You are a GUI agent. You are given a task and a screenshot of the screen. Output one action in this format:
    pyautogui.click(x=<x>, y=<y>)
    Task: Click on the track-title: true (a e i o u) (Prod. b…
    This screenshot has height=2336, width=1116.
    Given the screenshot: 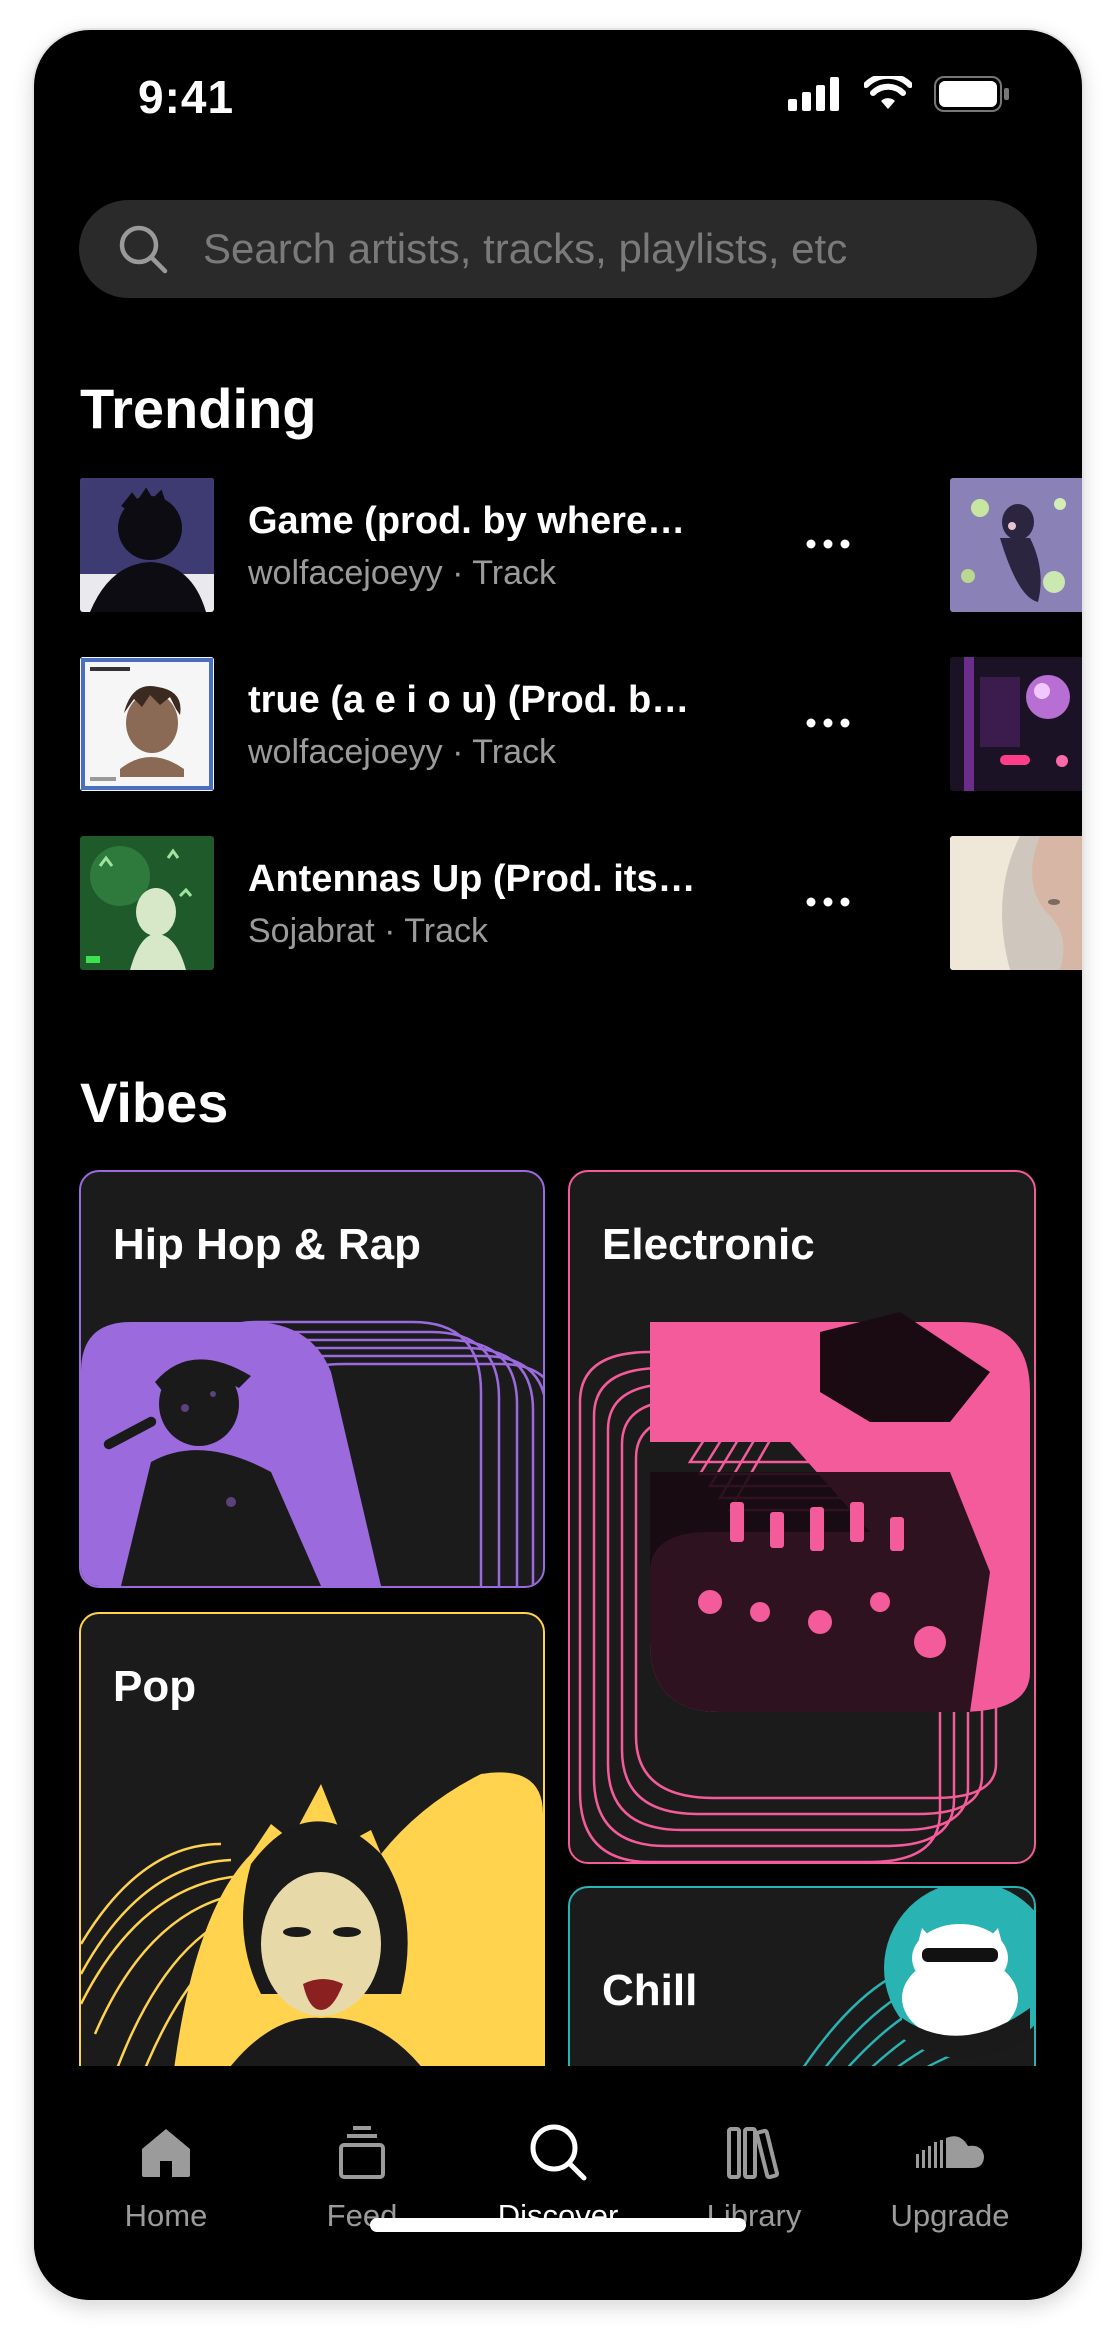 What is the action you would take?
    pyautogui.click(x=469, y=700)
    